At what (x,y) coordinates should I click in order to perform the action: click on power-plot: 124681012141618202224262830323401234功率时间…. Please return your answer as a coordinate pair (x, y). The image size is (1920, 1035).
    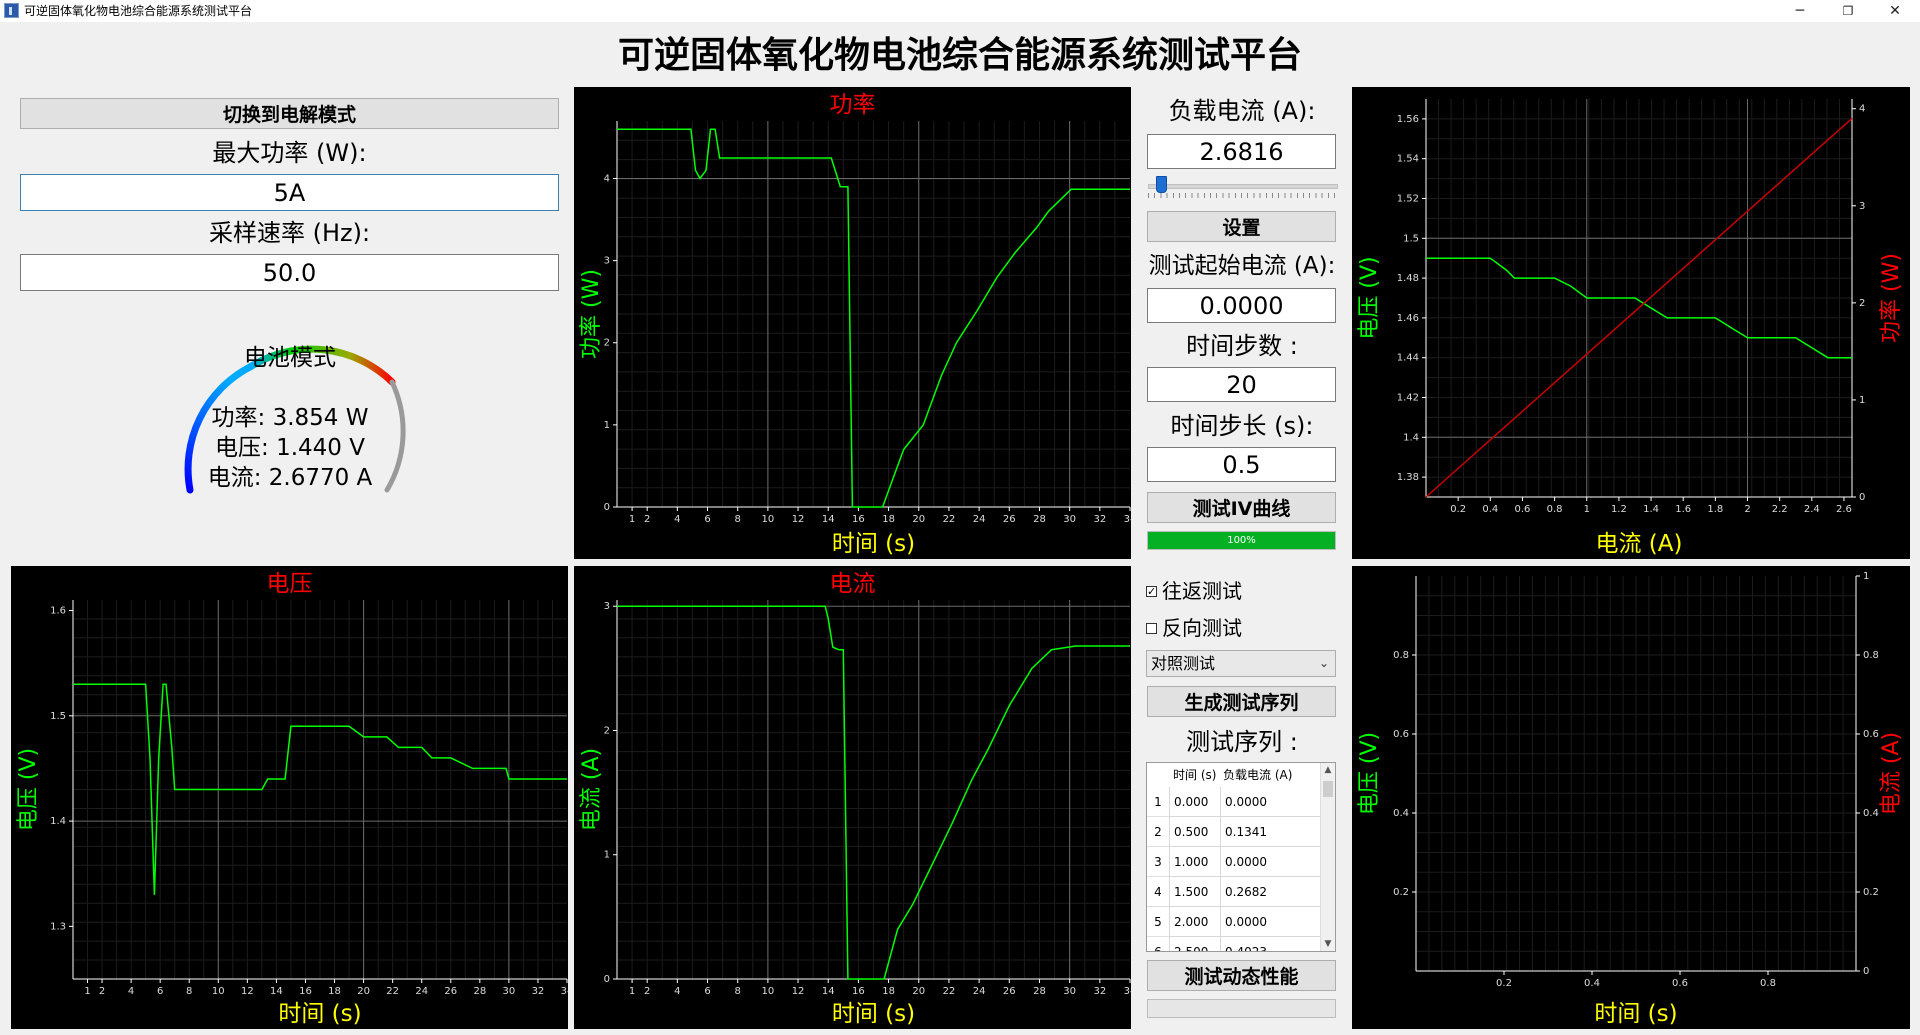
    Looking at the image, I should click on (852, 323).